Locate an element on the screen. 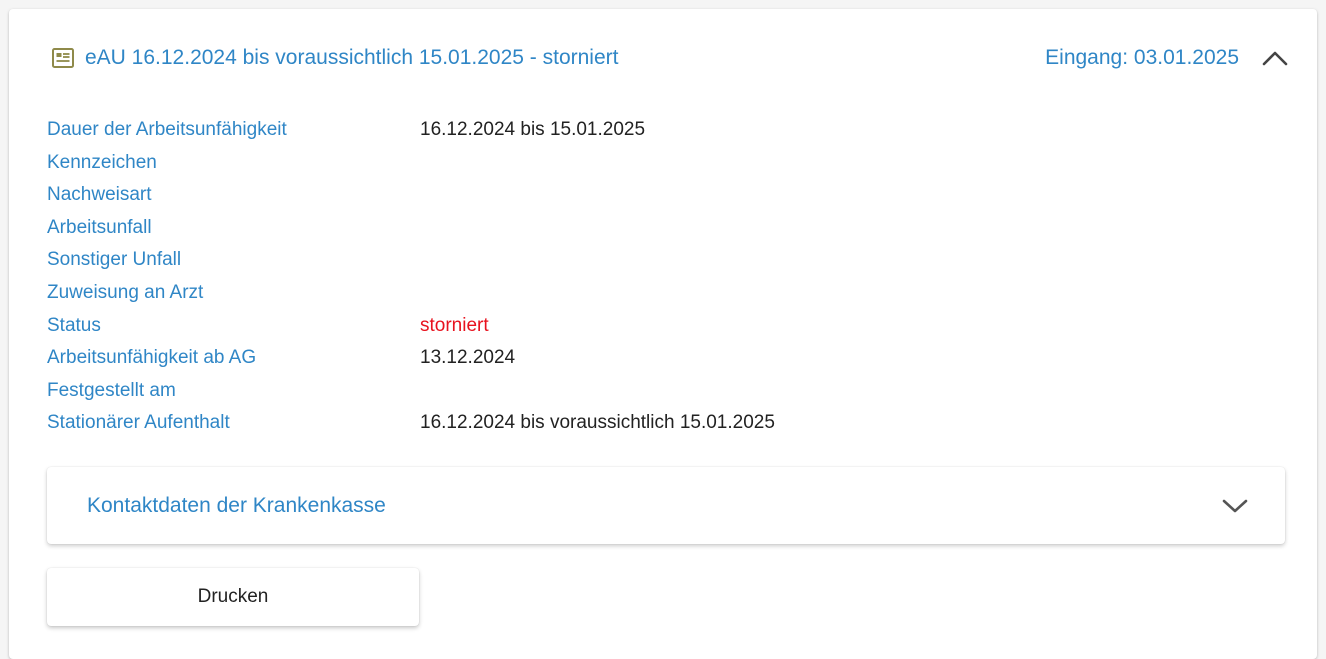 The image size is (1326, 659). contact-panel-label: Kontaktdaten der Krankenkasse is located at coordinates (236, 505).